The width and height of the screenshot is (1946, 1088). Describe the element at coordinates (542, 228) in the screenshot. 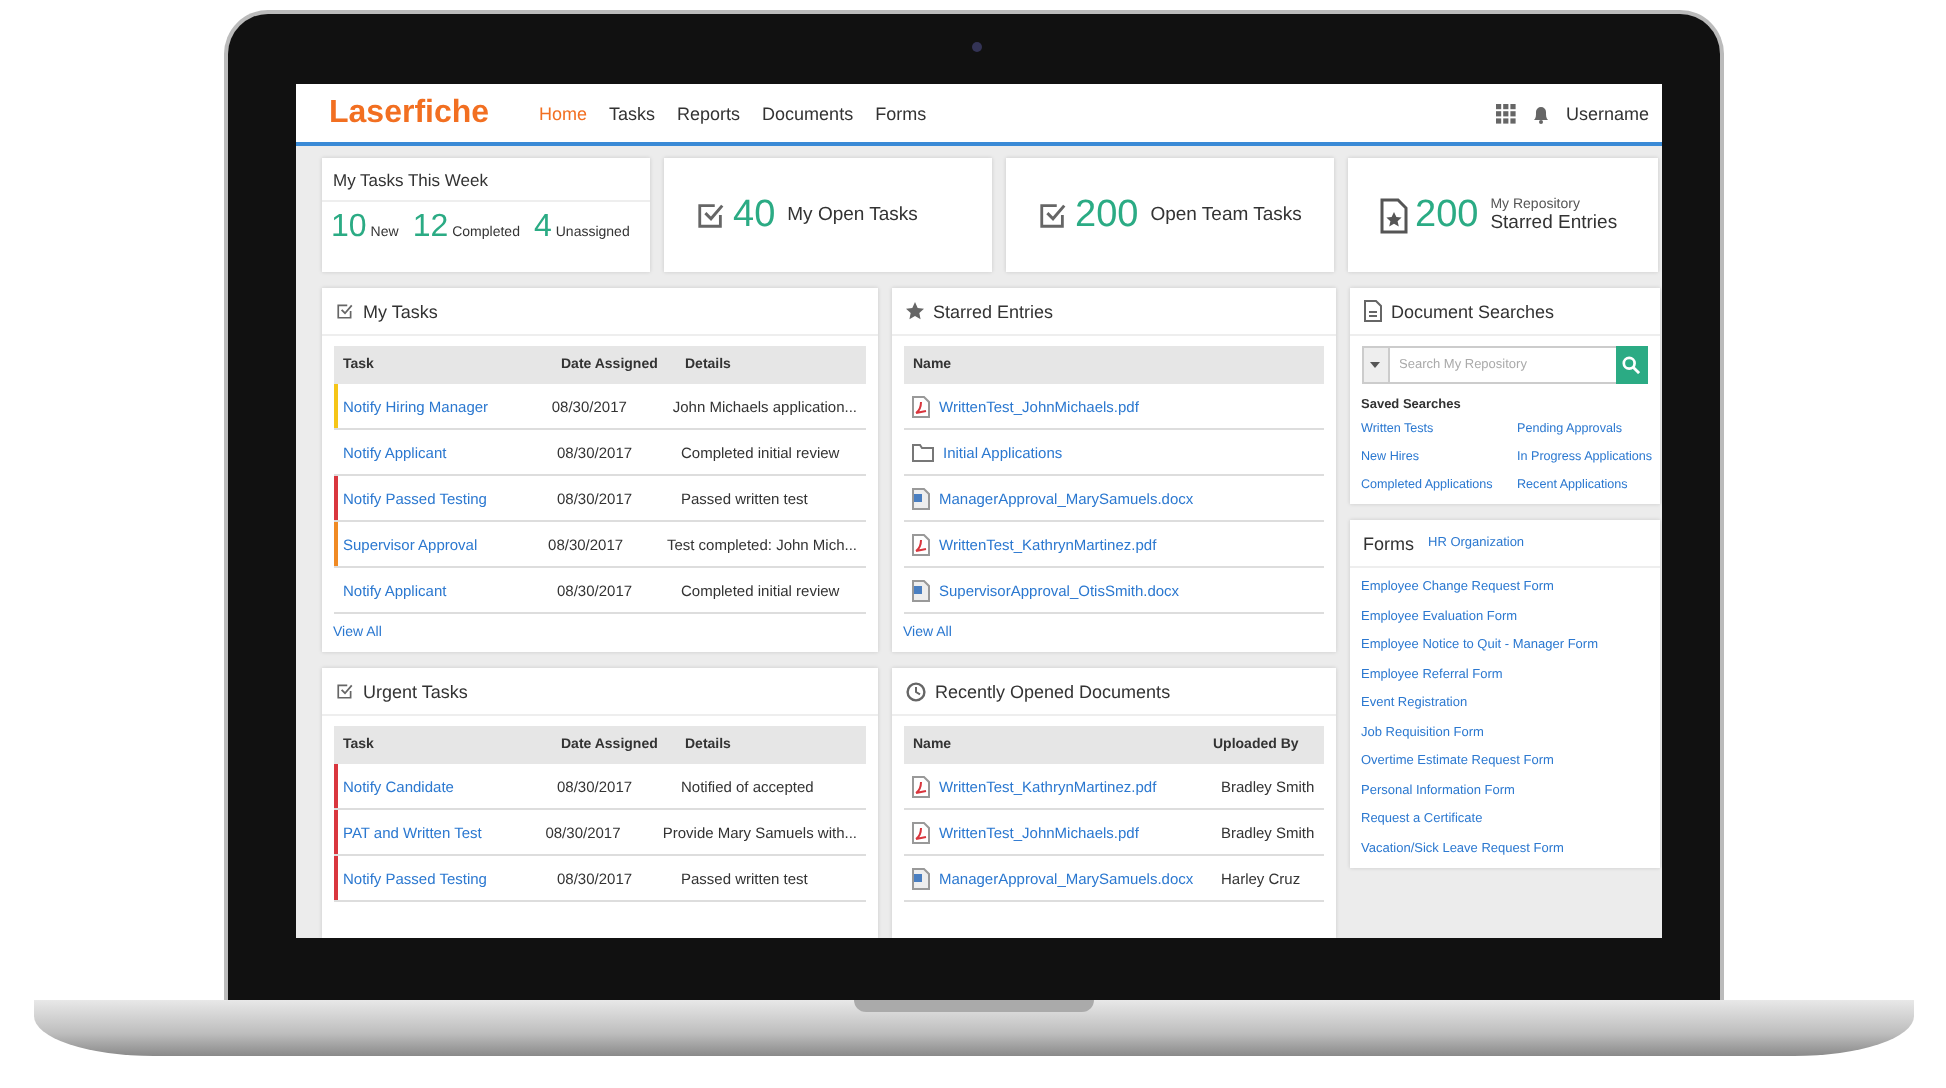

I see `stat-count: 4` at that location.